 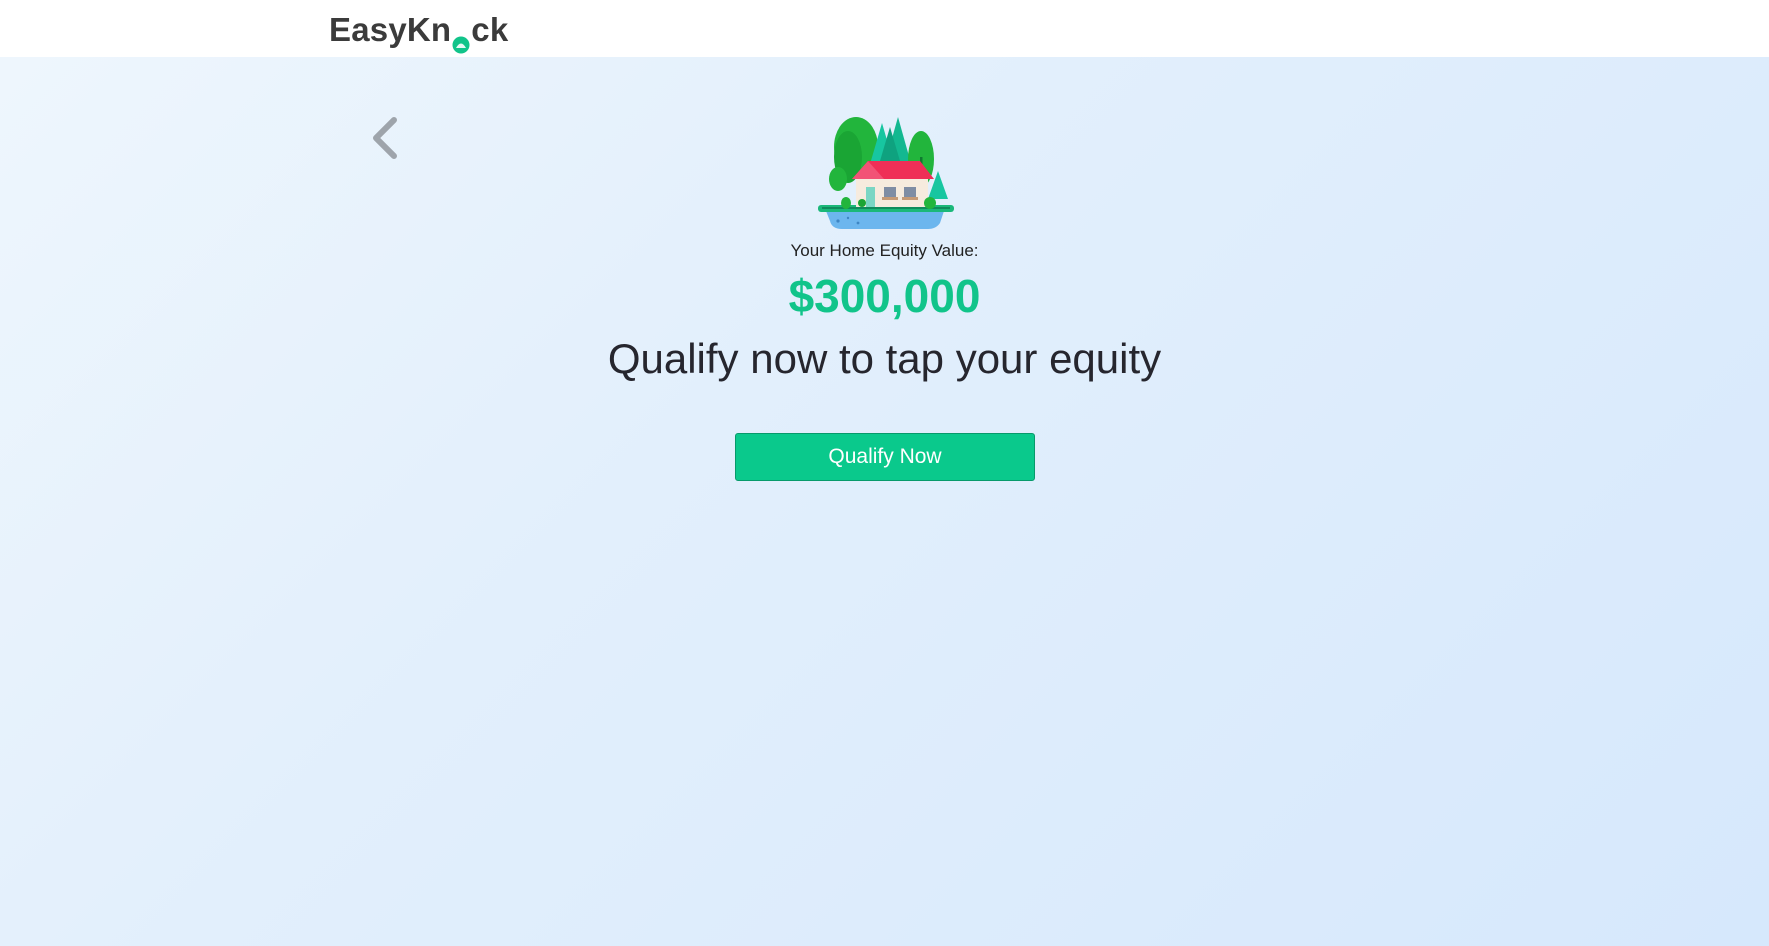 What do you see at coordinates (886, 174) in the screenshot?
I see `house-with-trees-illustration` at bounding box center [886, 174].